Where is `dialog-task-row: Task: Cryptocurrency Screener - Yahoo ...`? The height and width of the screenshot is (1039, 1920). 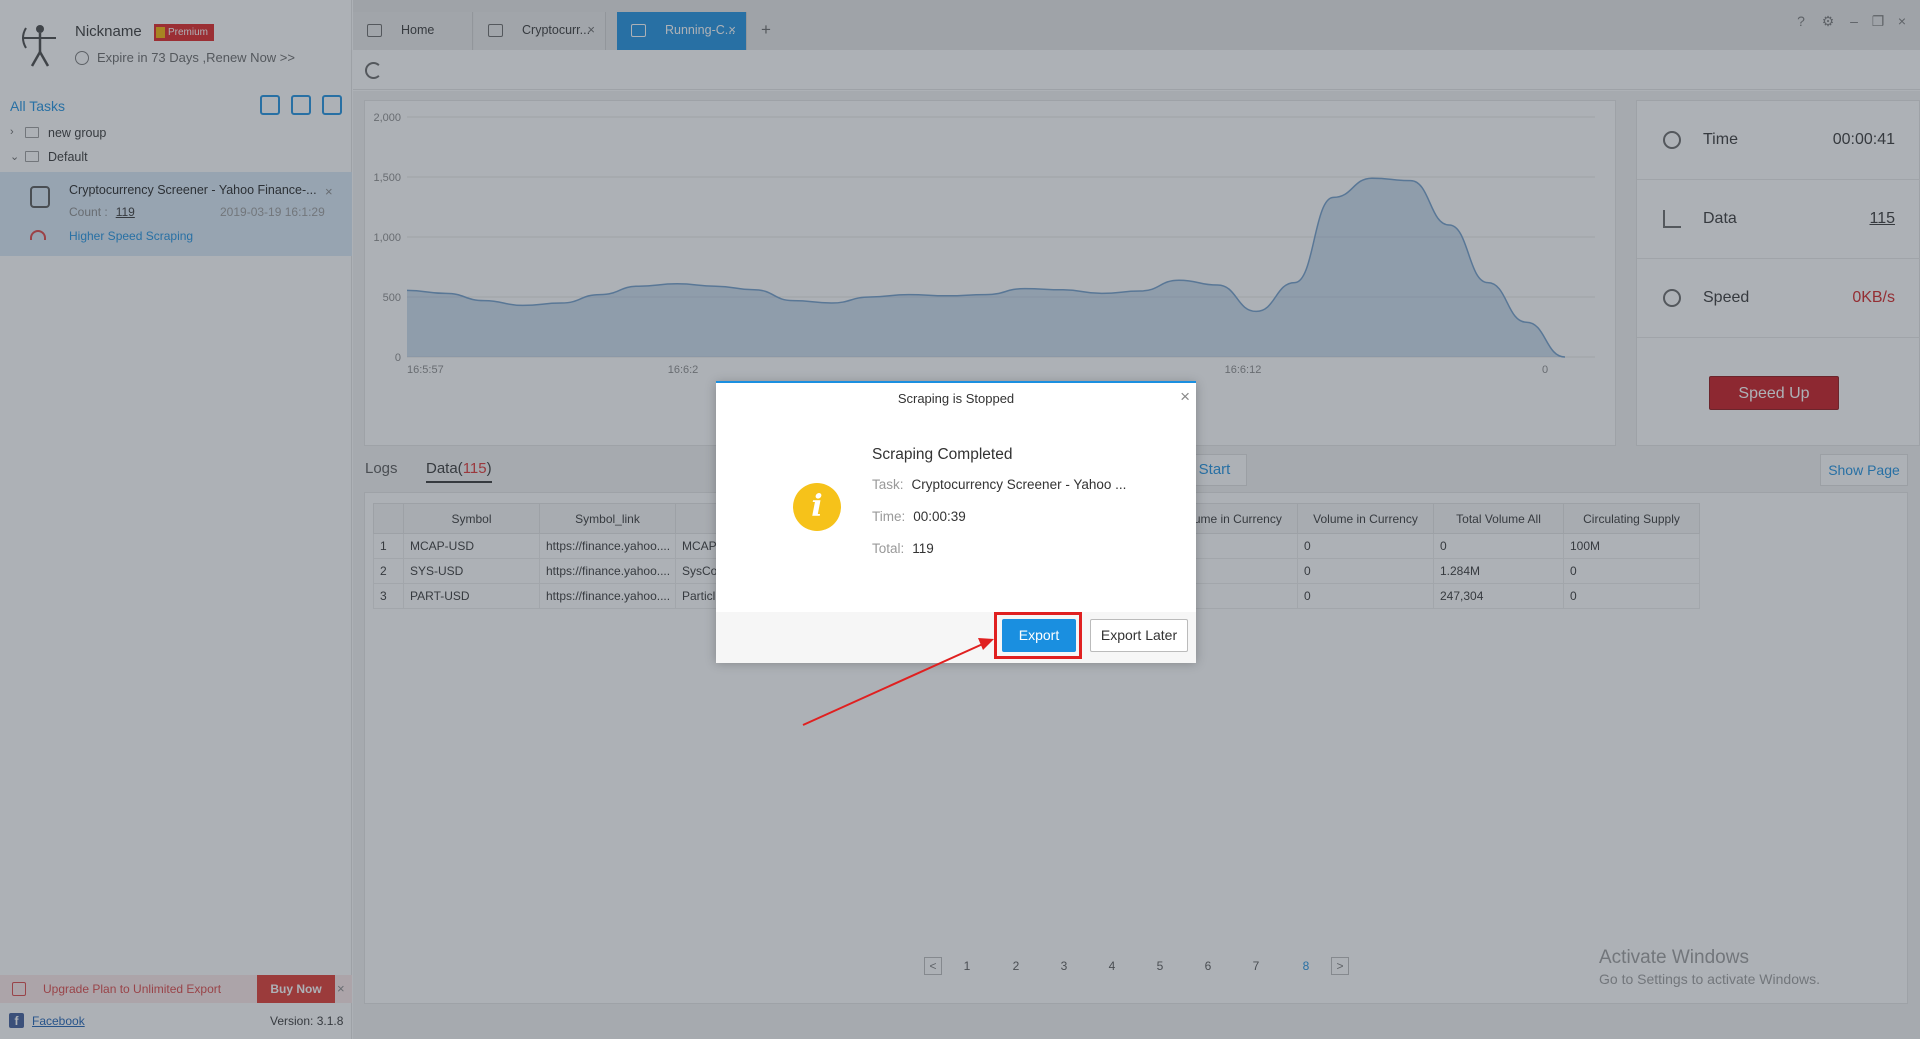
dialog-task-row: Task: Cryptocurrency Screener - Yahoo ... is located at coordinates (999, 484).